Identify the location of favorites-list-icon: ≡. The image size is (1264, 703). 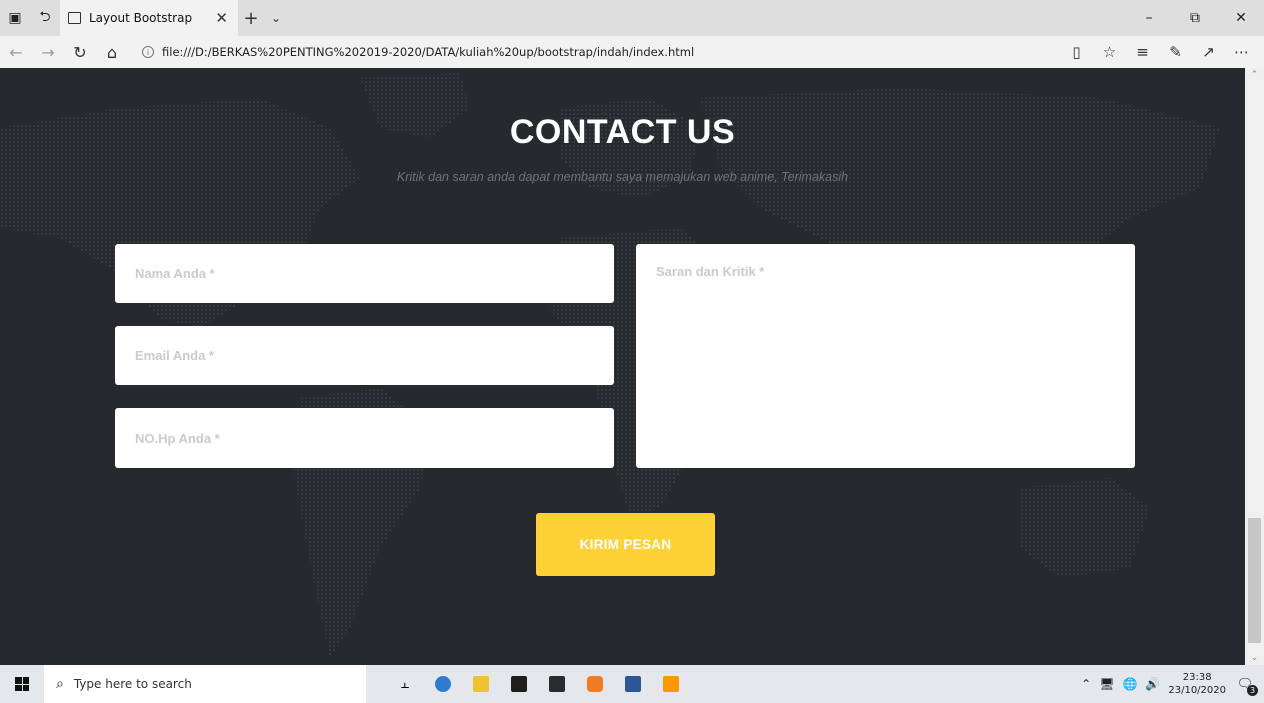
(1142, 52).